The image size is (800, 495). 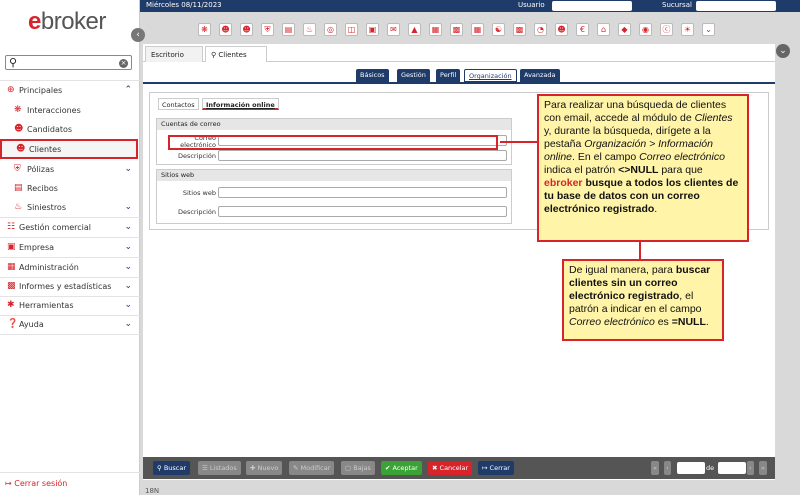 What do you see at coordinates (172, 468) in the screenshot?
I see `buscar-button: ⚲ Buscar` at bounding box center [172, 468].